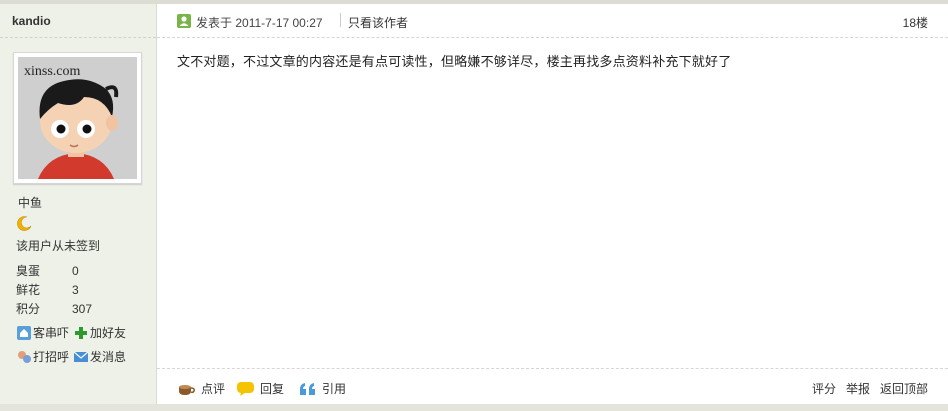 This screenshot has height=411, width=948. I want to click on online-status-icon, so click(184, 21).